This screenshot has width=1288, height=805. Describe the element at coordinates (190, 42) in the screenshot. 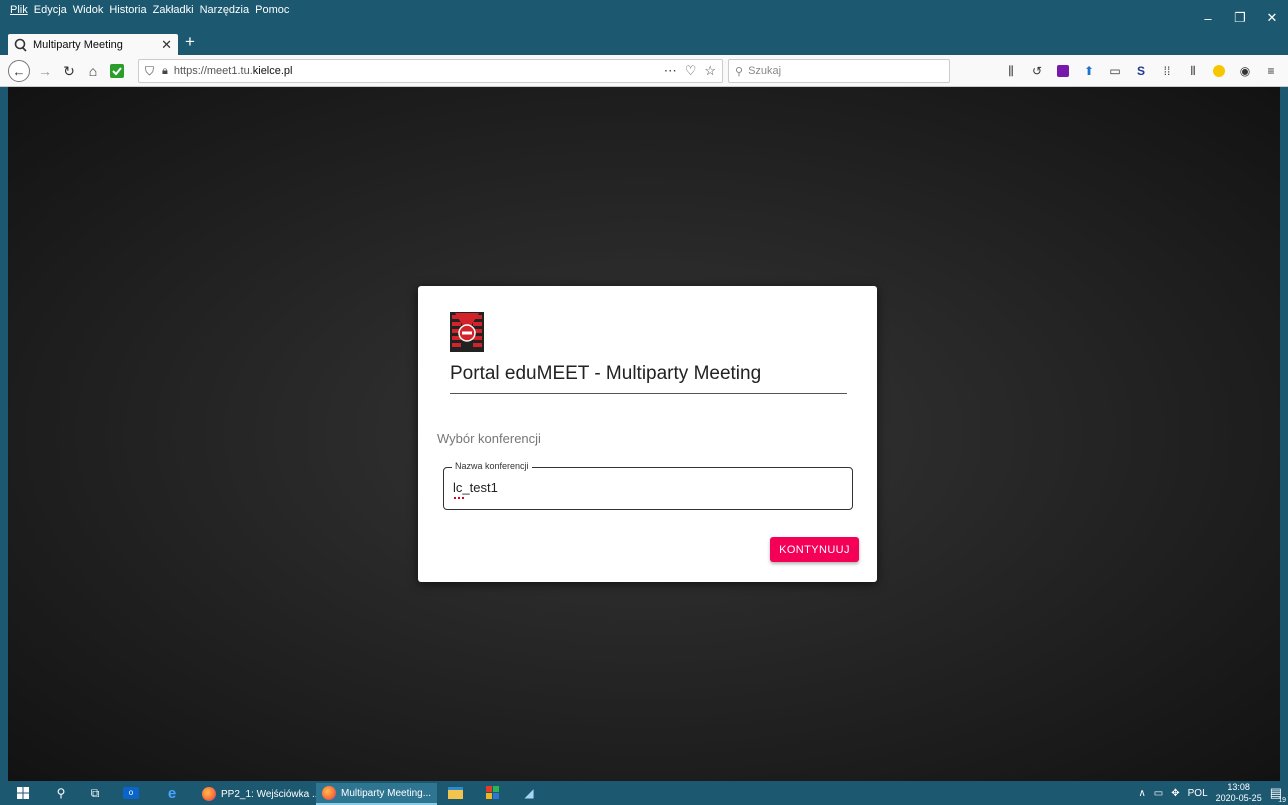

I see `new-tab-button: +` at that location.